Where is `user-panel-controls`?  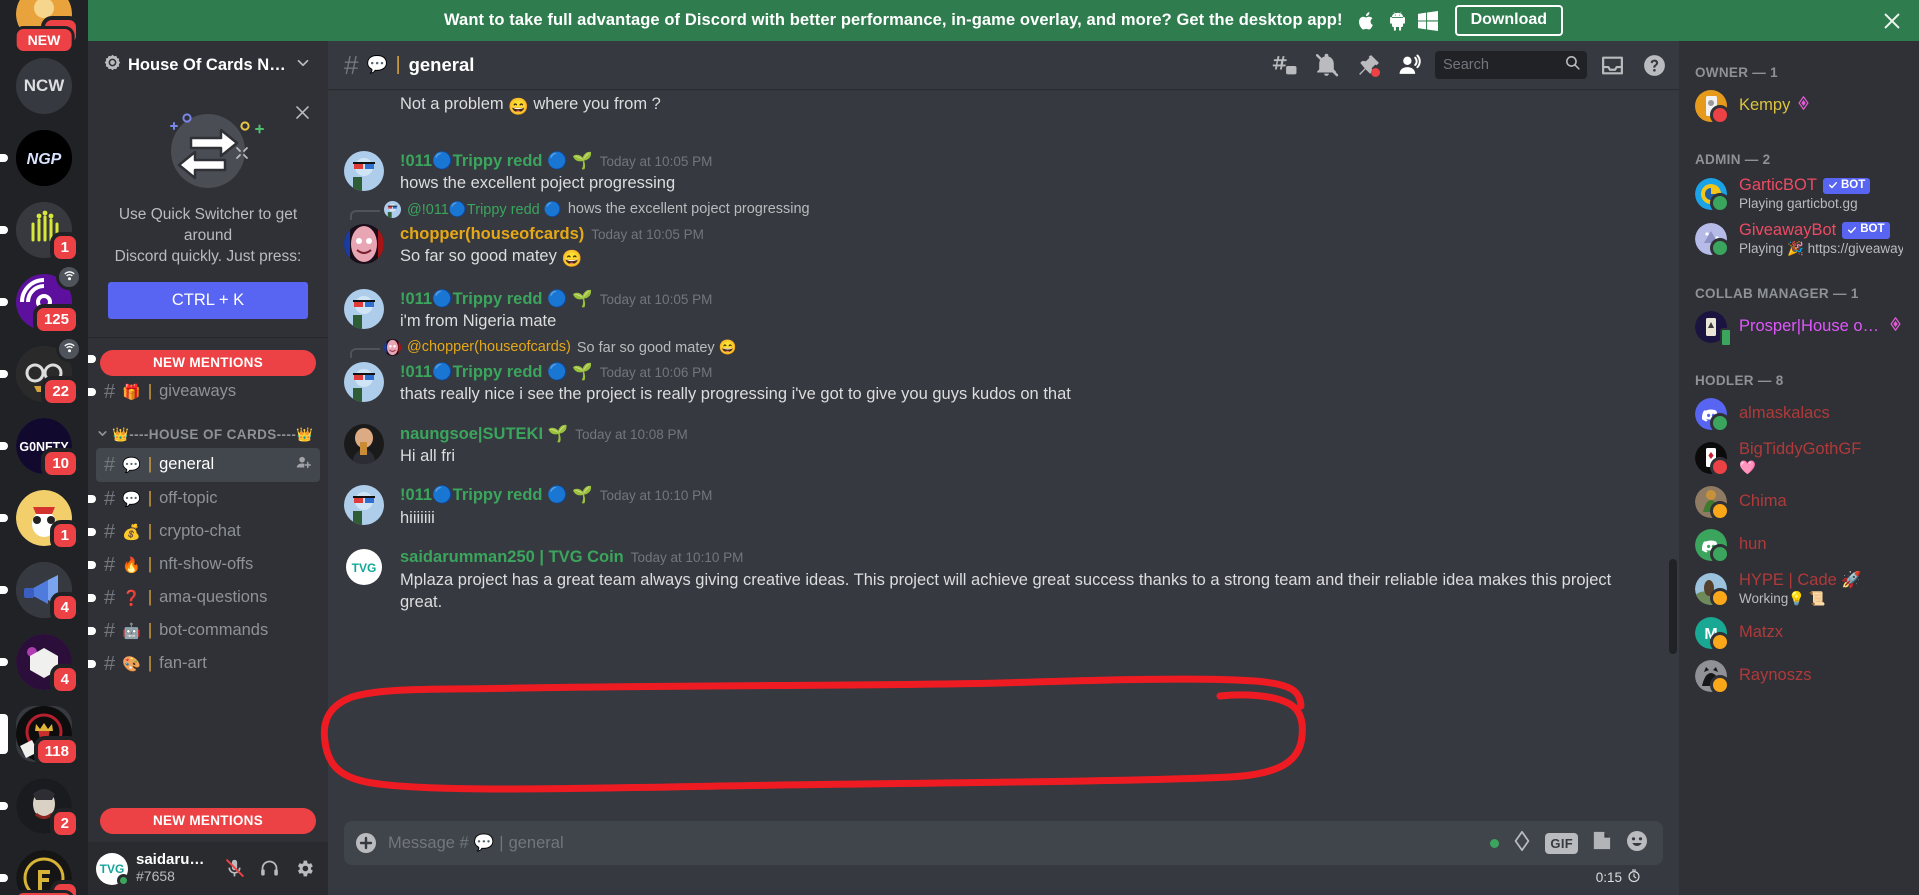 user-panel-controls is located at coordinates (269, 869).